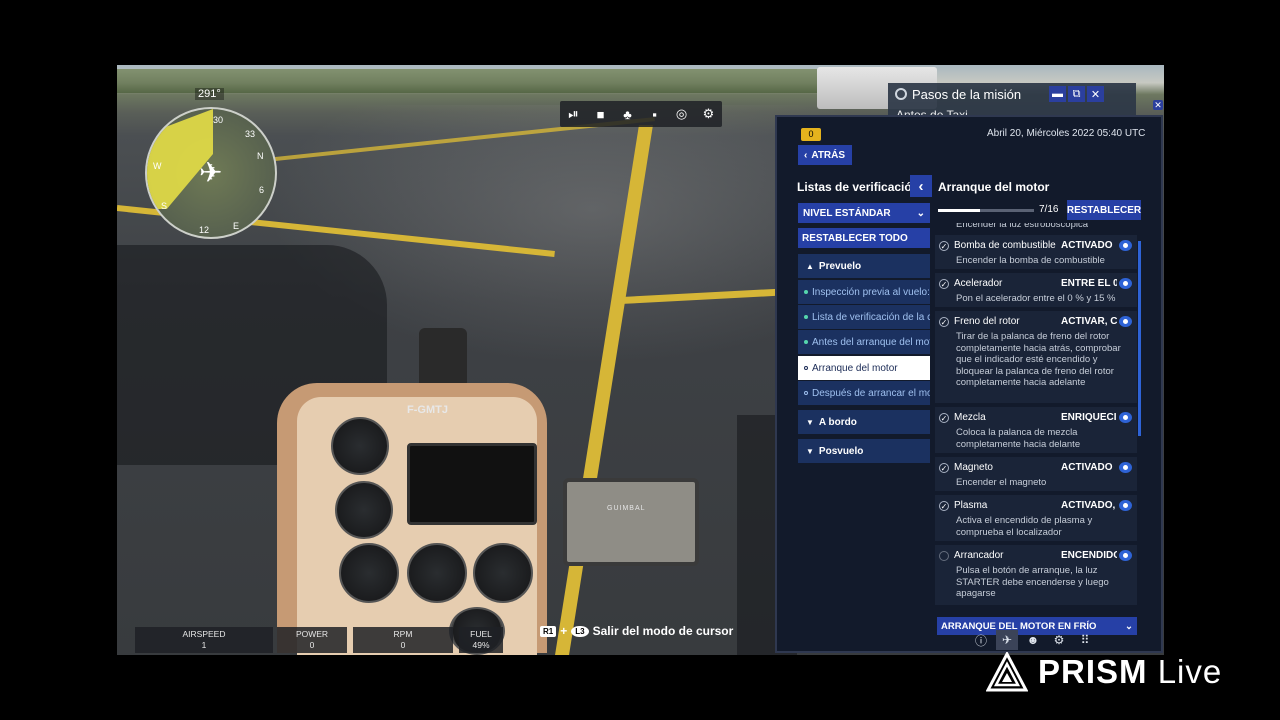 This screenshot has height=720, width=1280. I want to click on step-state: ENTRE EL 0, so click(1089, 283).